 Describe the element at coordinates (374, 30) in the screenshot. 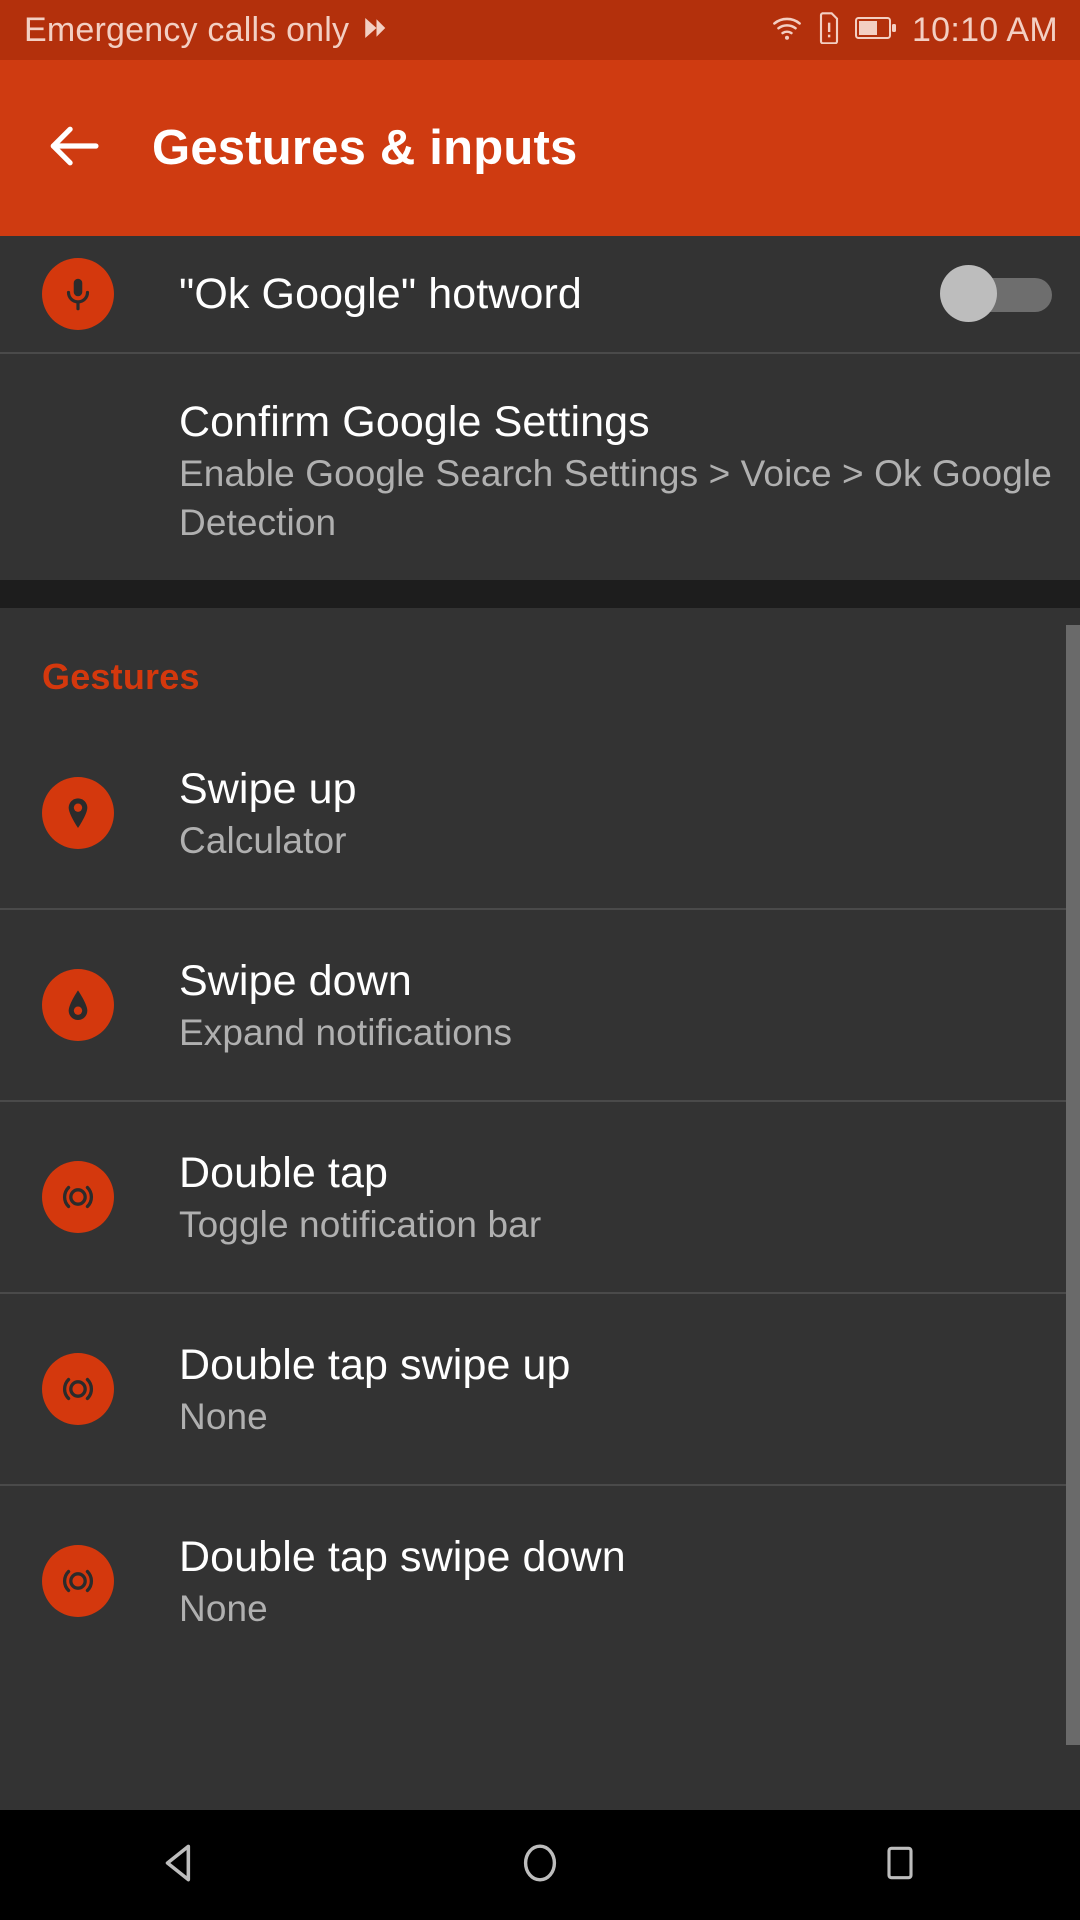

I see `double-chevron-right-icon` at that location.